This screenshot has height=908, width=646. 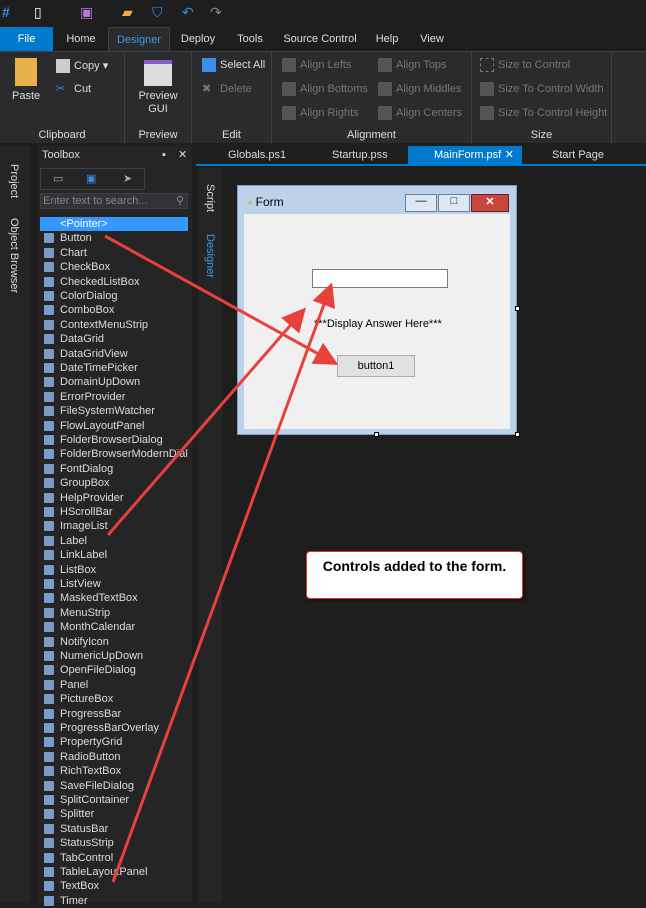 I want to click on arrow-label, so click(x=206, y=421).